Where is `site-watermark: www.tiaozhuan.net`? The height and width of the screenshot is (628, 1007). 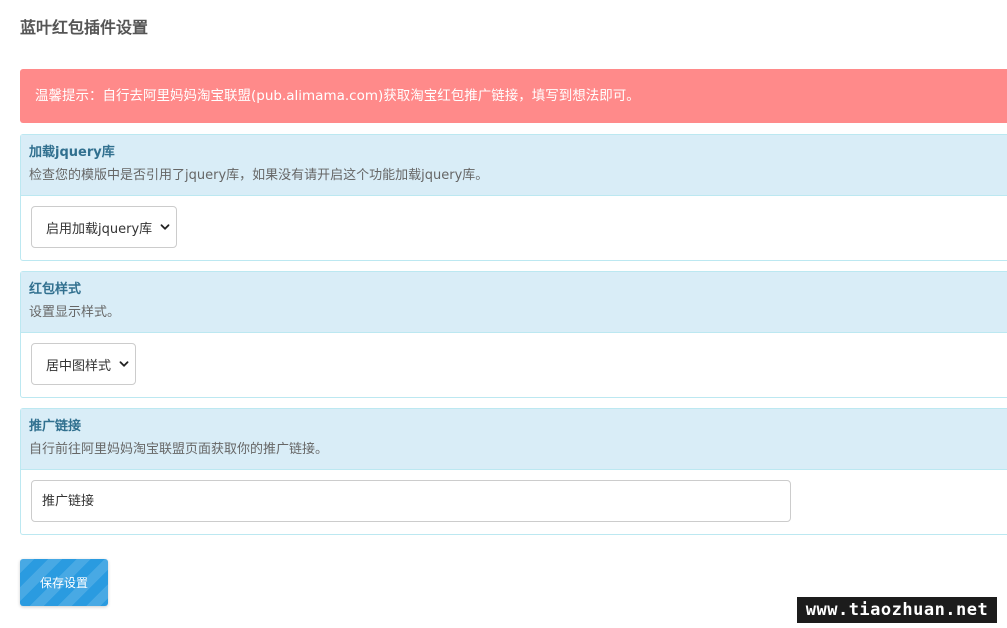
site-watermark: www.tiaozhuan.net is located at coordinates (897, 610).